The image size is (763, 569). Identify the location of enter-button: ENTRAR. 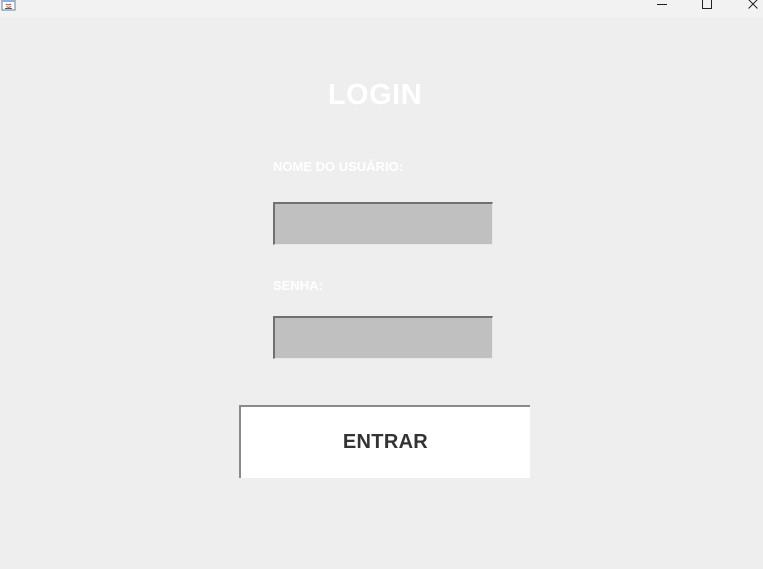
(384, 441).